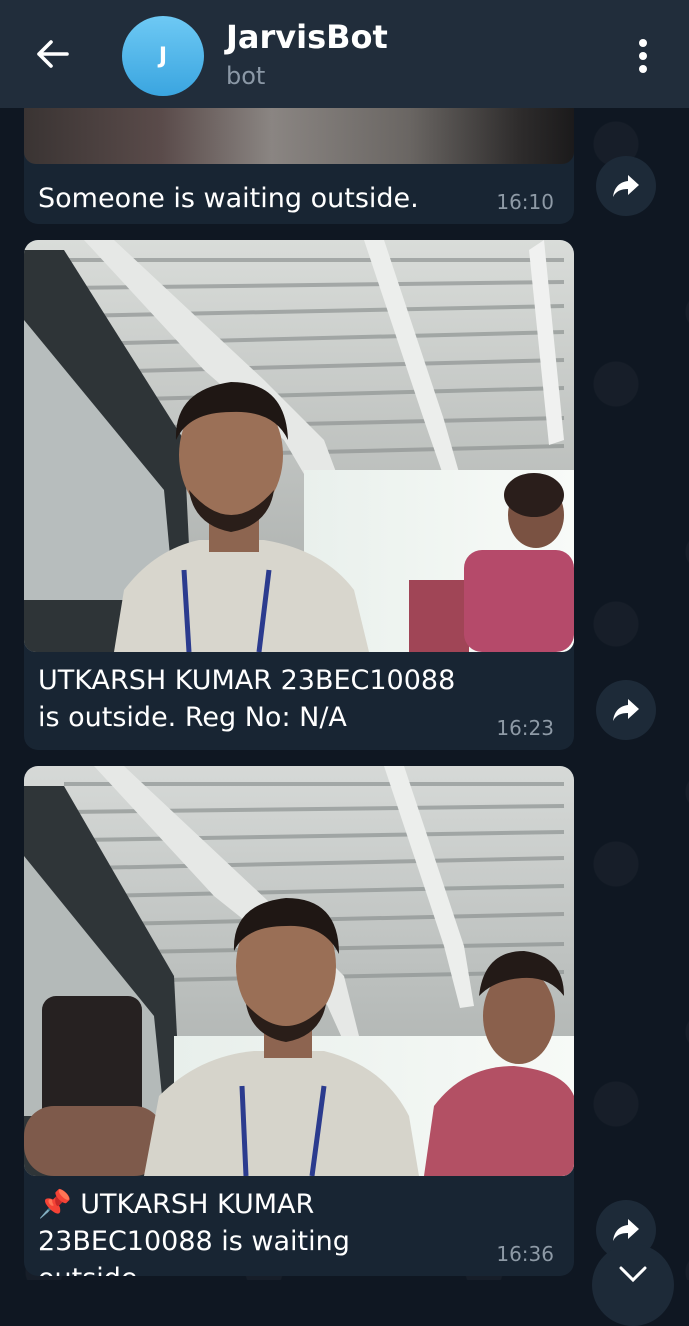 This screenshot has height=1326, width=689. I want to click on avatar: J, so click(163, 56).